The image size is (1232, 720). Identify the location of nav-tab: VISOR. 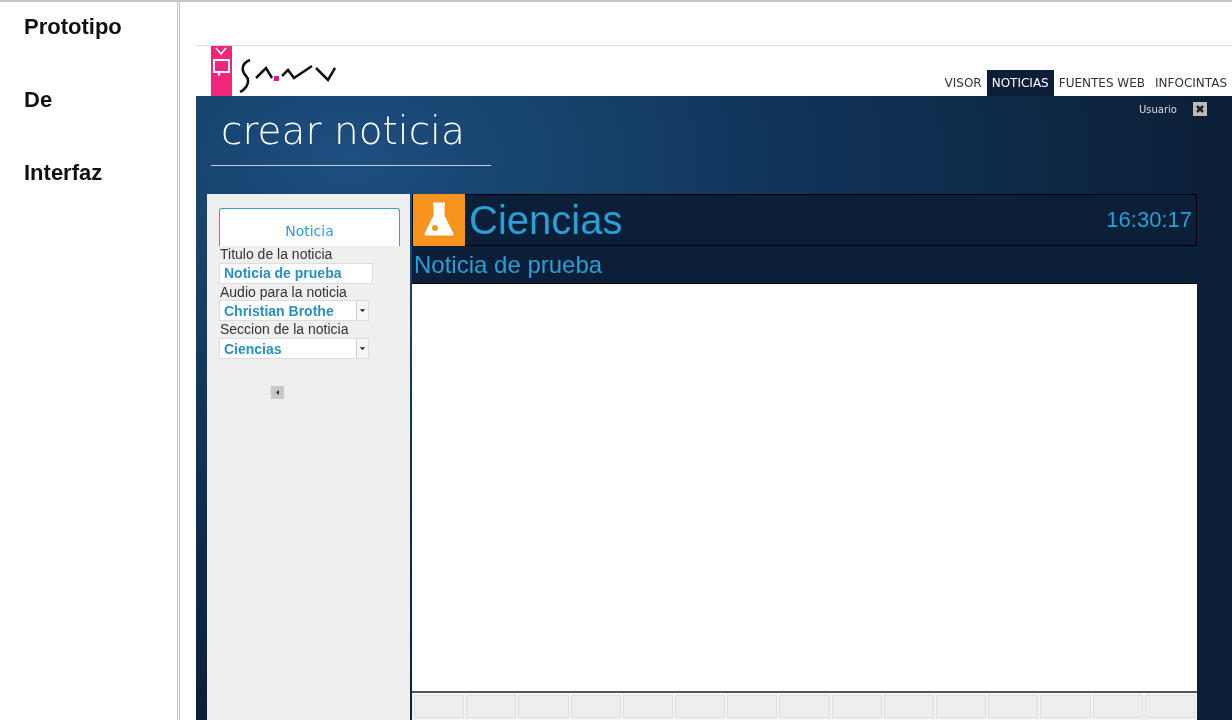
(963, 83).